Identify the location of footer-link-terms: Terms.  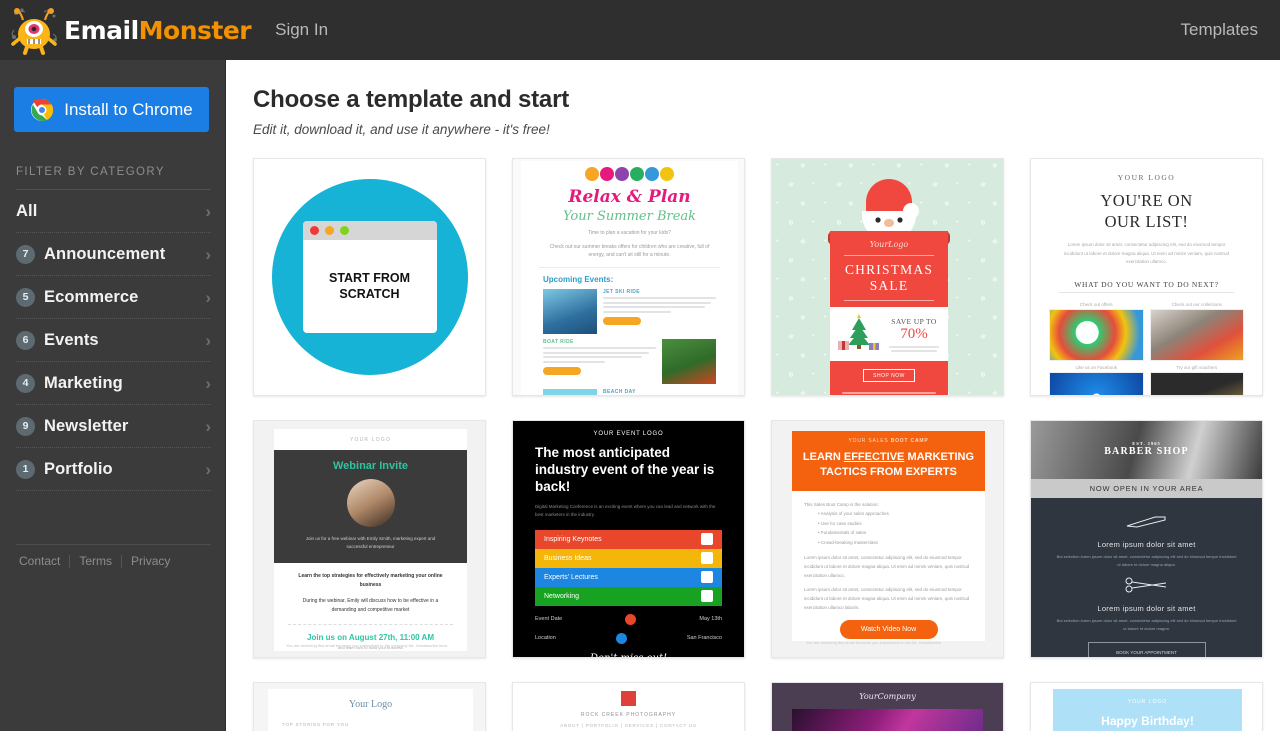
(95, 561).